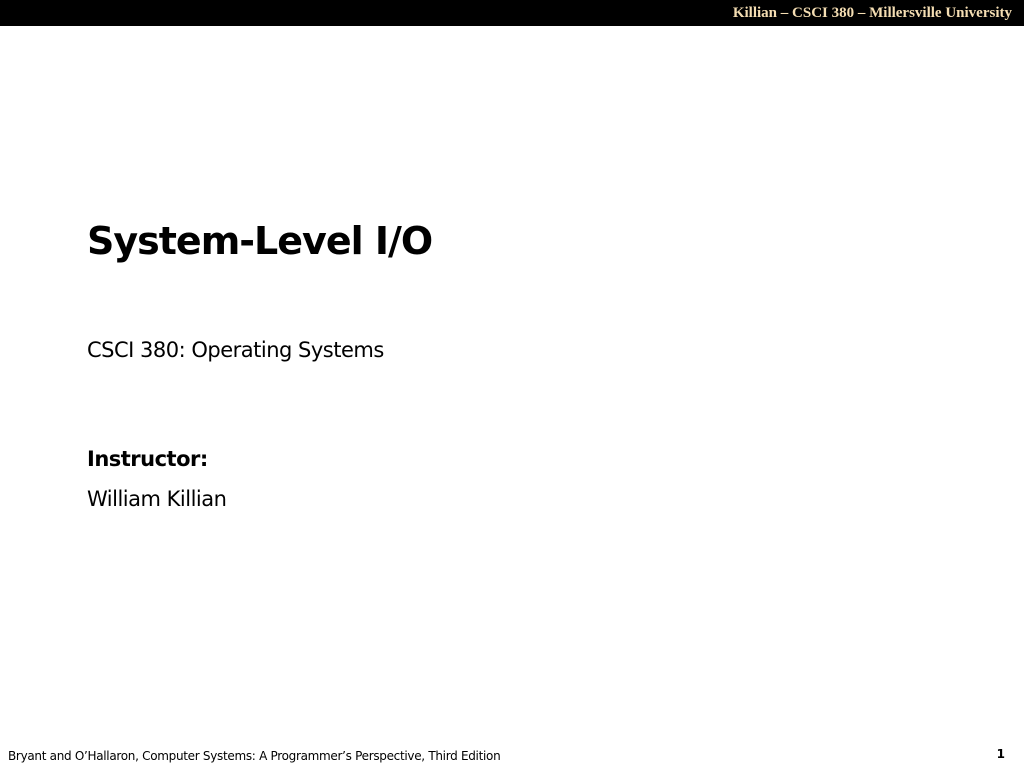 The image size is (1024, 768). What do you see at coordinates (1000, 754) in the screenshot?
I see `page-number: 1` at bounding box center [1000, 754].